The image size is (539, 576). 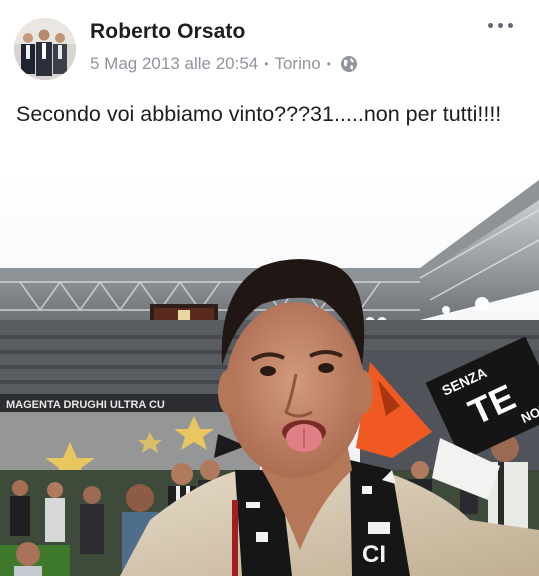 I want to click on globe-icon, so click(x=349, y=64).